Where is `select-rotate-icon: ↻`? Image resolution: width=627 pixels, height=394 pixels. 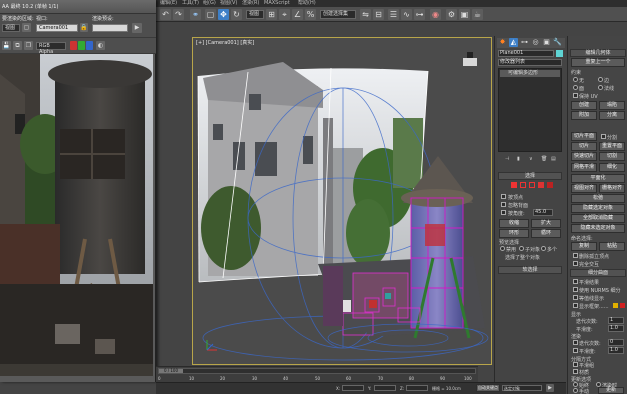
select-rotate-icon: ↻ is located at coordinates (236, 14).